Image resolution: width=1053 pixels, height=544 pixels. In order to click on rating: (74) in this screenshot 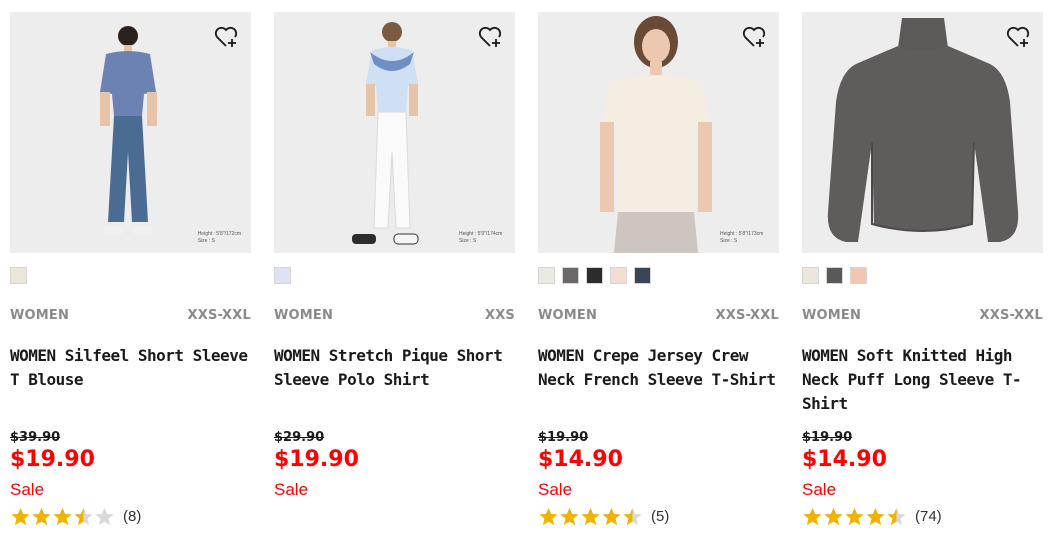, I will do `click(872, 516)`.